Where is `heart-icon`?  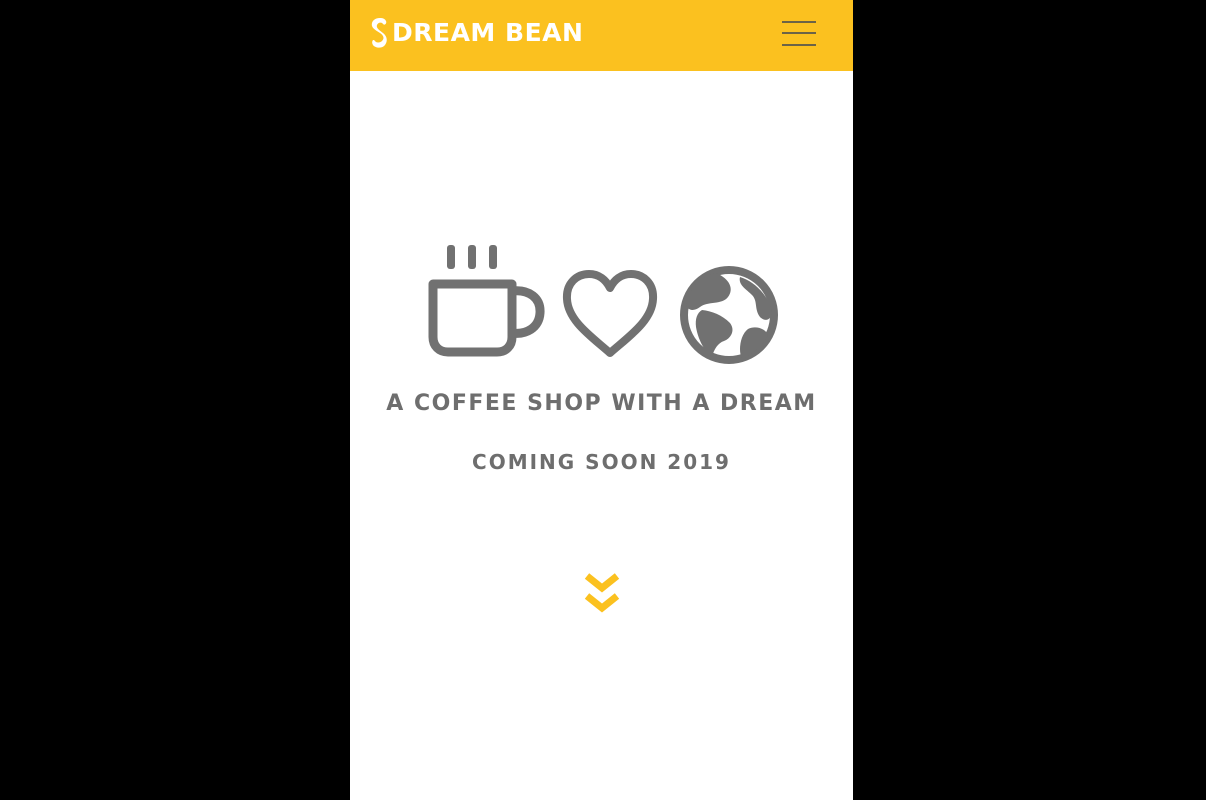 heart-icon is located at coordinates (610, 313).